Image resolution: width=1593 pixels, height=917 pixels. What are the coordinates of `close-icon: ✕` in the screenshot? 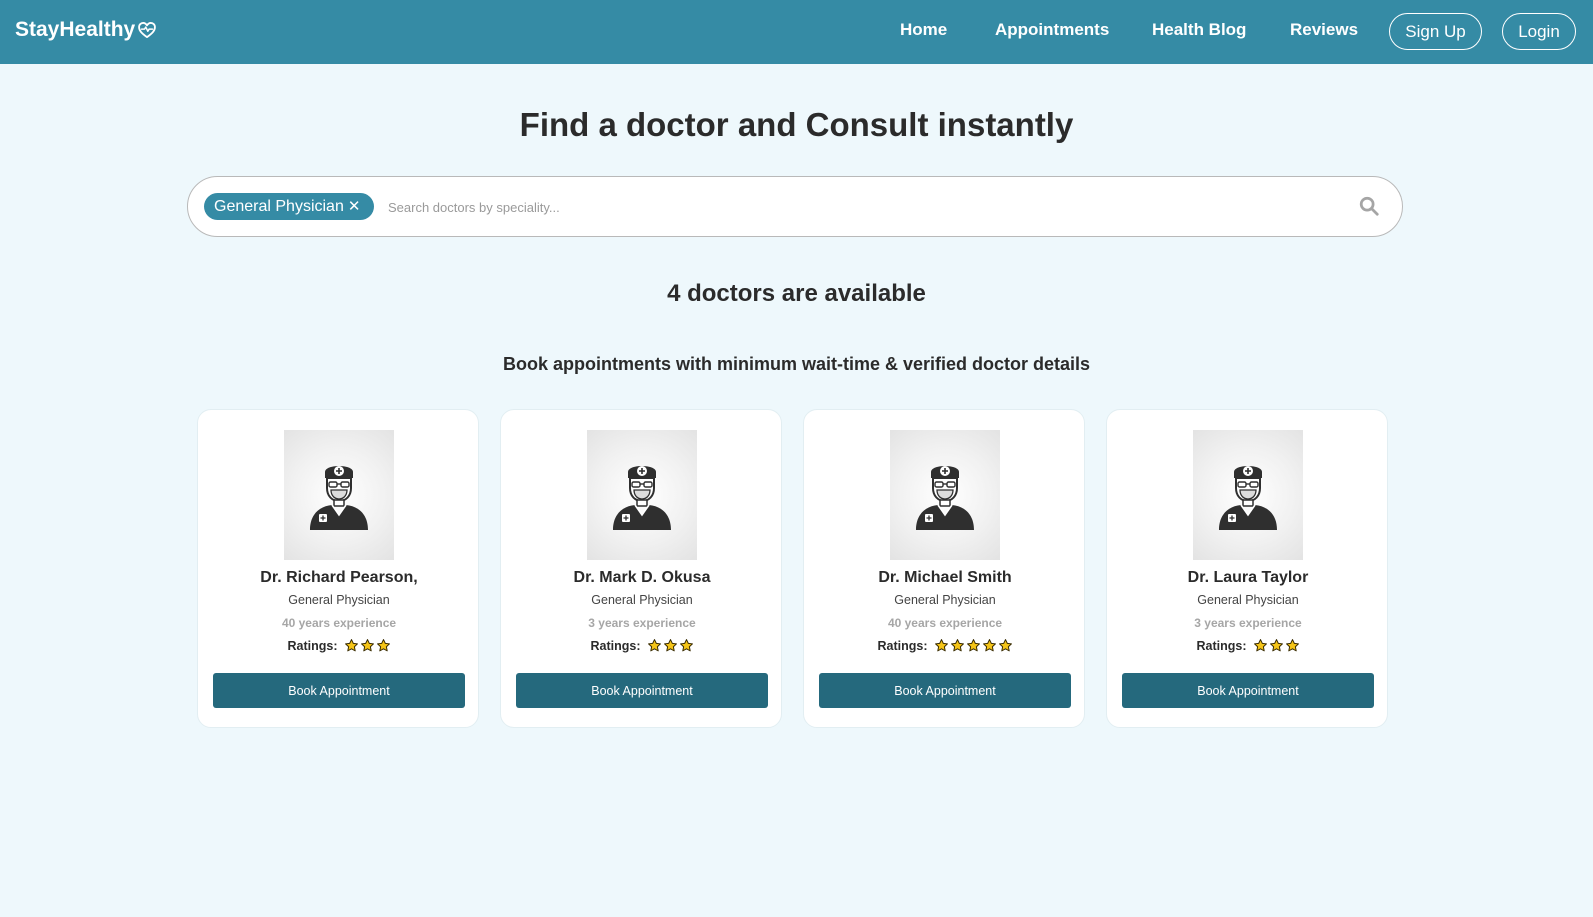 It's located at (354, 206).